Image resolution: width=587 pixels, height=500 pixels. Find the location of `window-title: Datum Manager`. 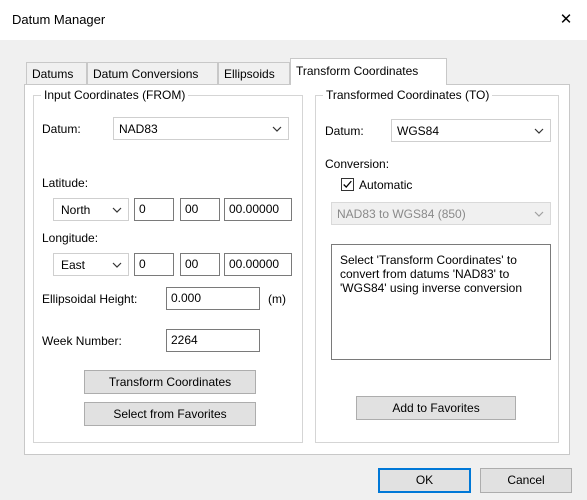

window-title: Datum Manager is located at coordinates (59, 19).